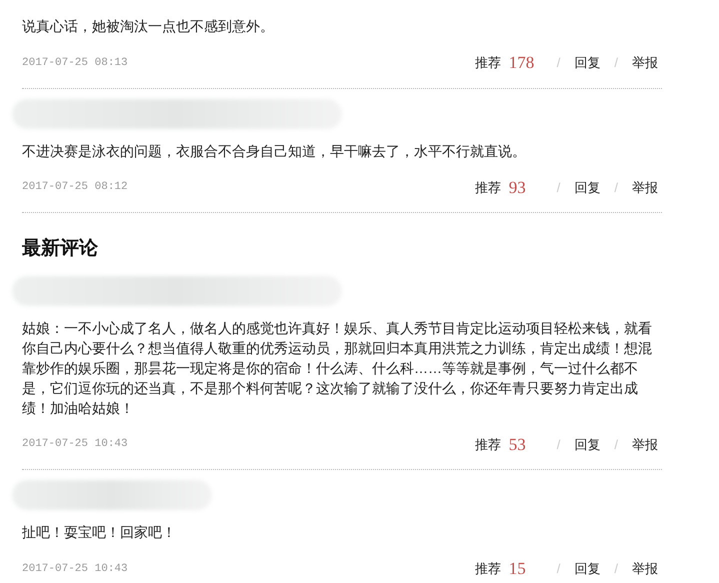 Image resolution: width=719 pixels, height=583 pixels. What do you see at coordinates (517, 445) in the screenshot?
I see `recommend-count: 53` at bounding box center [517, 445].